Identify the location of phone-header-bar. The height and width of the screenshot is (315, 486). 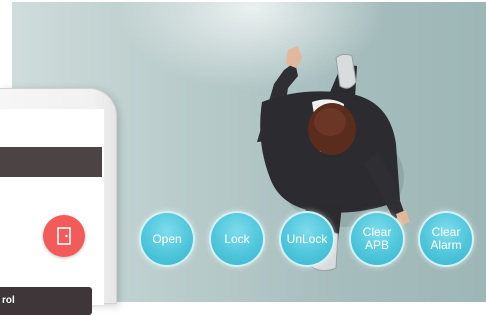
(51, 162).